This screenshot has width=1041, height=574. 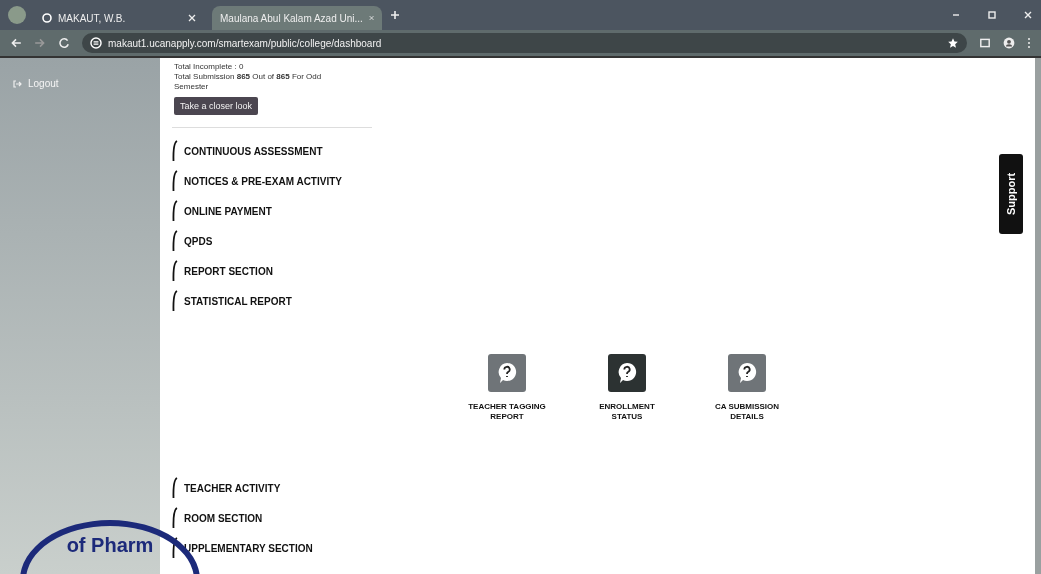 I want to click on globe-icon, so click(x=47, y=18).